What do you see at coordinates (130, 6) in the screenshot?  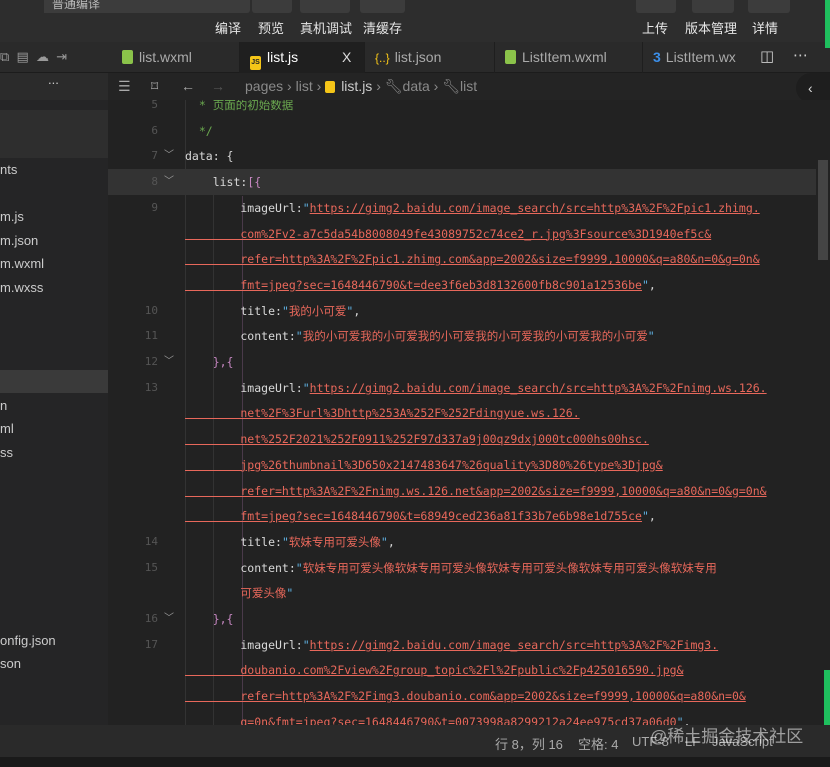 I see `compile-mode-select: 普通编译` at bounding box center [130, 6].